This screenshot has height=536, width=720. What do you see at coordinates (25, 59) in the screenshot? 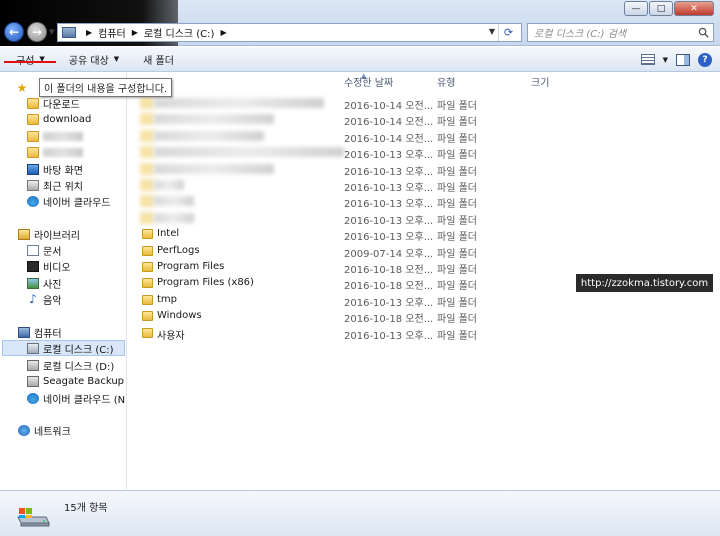
I see `organize-label: 구성` at bounding box center [25, 59].